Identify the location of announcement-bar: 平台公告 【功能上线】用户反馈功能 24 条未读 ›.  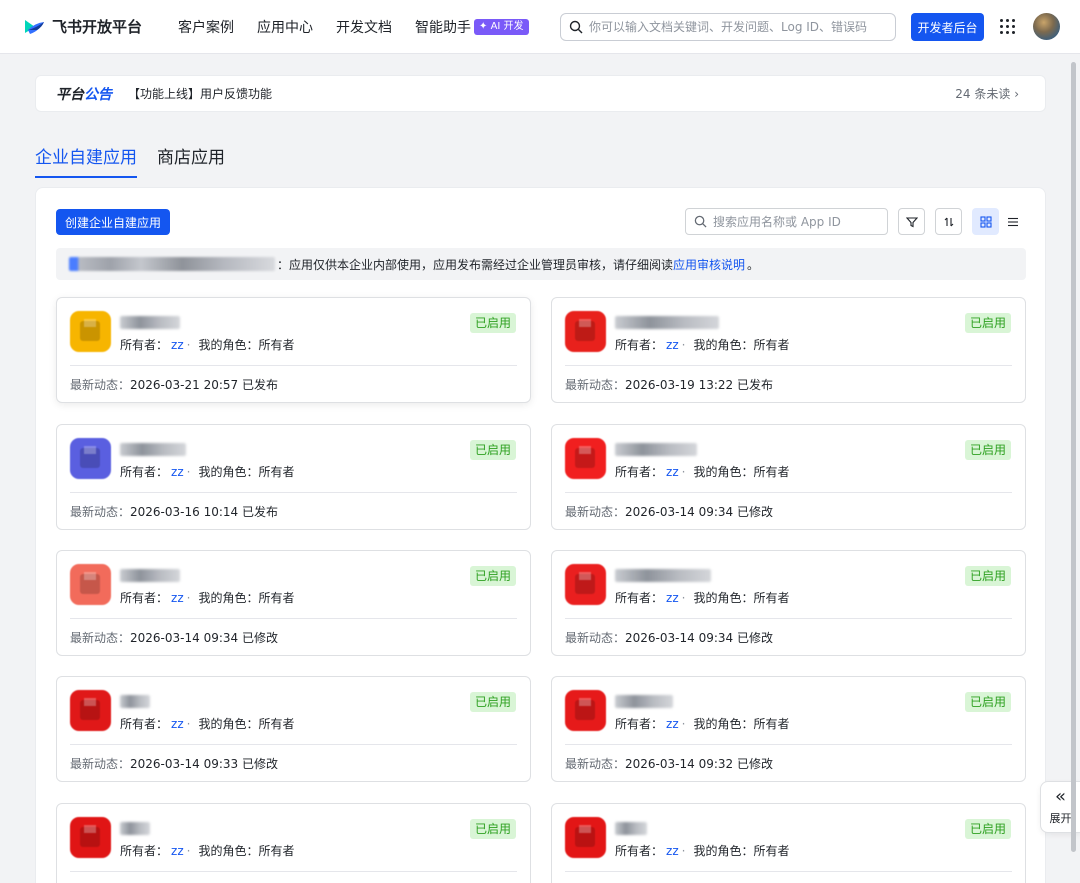
(540, 93).